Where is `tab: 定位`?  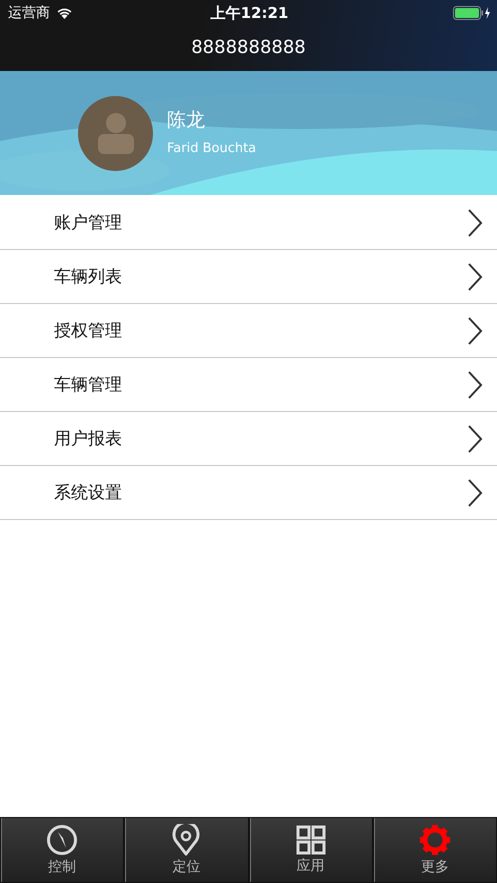
tab: 定位 is located at coordinates (186, 850).